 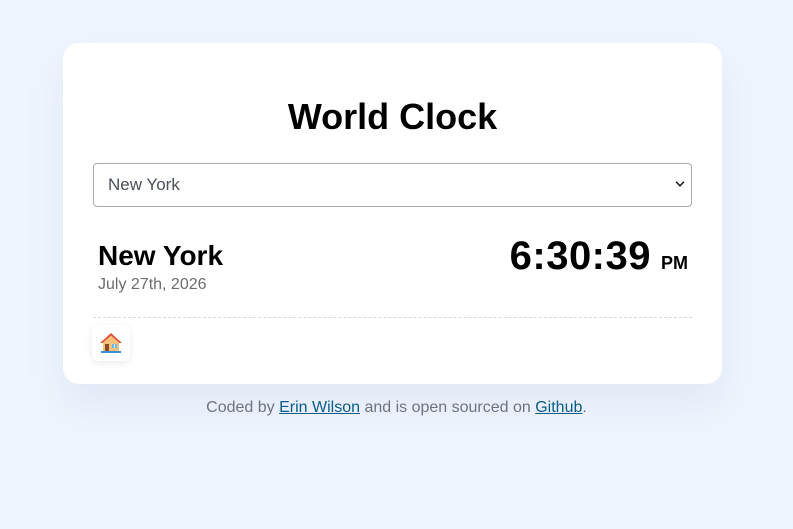 What do you see at coordinates (680, 184) in the screenshot?
I see `chevron-down-icon` at bounding box center [680, 184].